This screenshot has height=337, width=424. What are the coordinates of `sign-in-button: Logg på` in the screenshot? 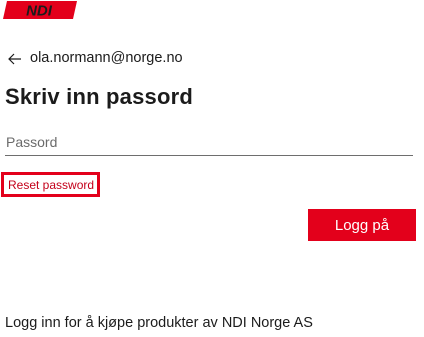 It's located at (362, 225).